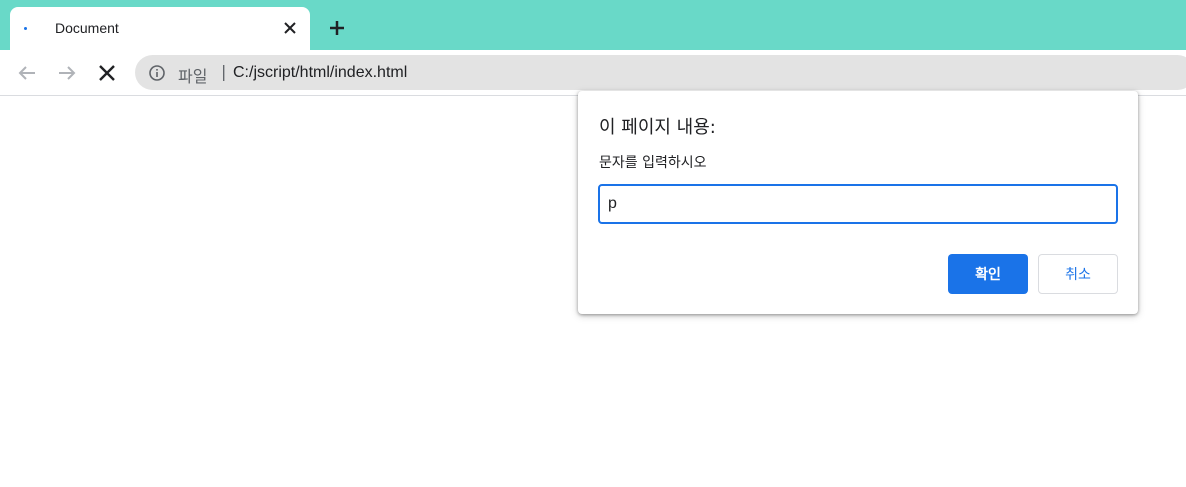 This screenshot has height=487, width=1186. What do you see at coordinates (290, 28) in the screenshot?
I see `tab-close-icon` at bounding box center [290, 28].